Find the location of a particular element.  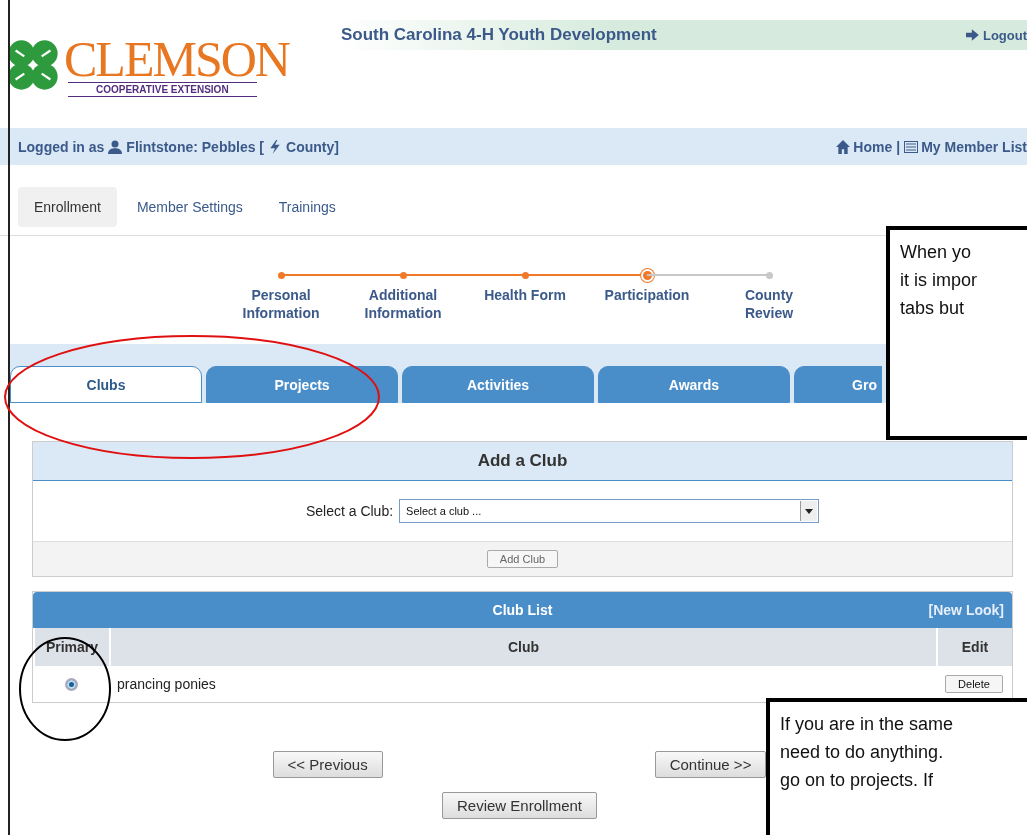

step-label: Health Form is located at coordinates (525, 295).